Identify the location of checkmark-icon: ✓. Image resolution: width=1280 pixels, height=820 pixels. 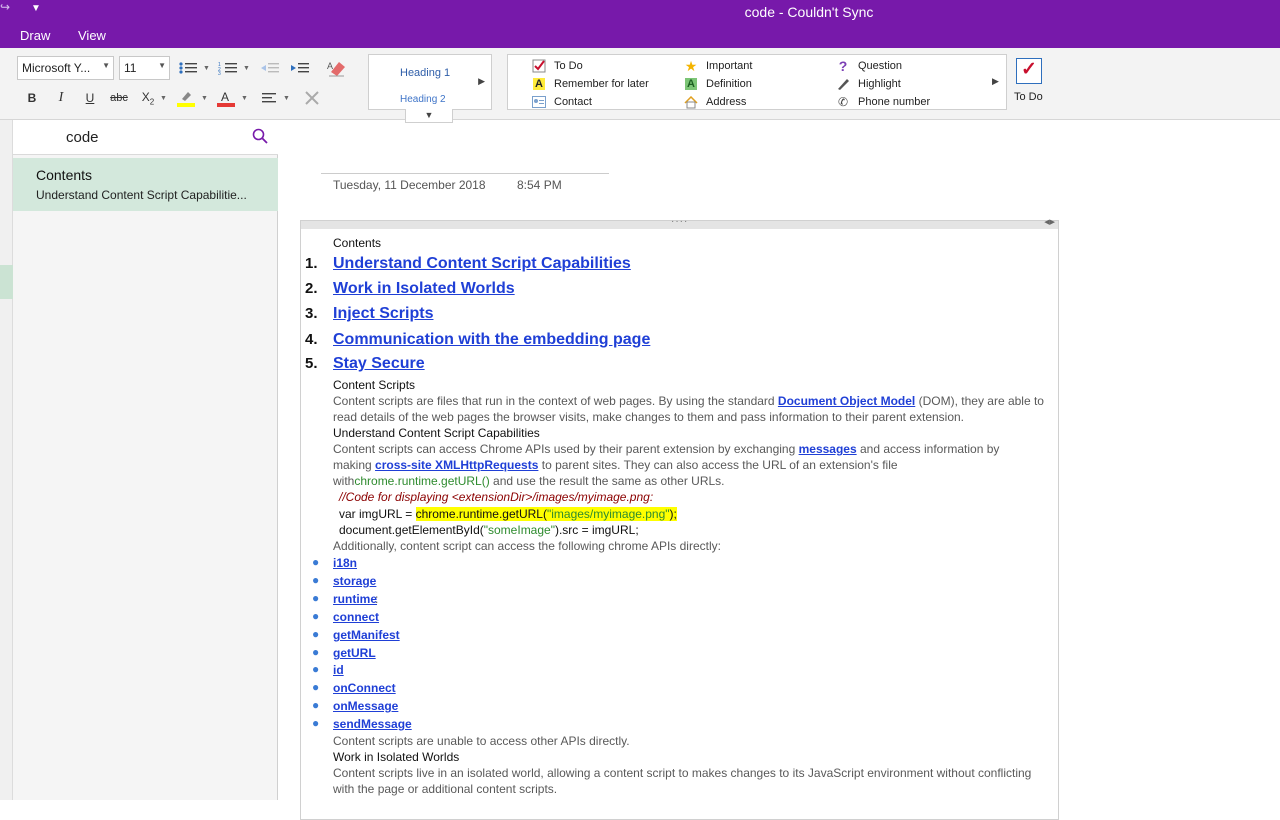
(1029, 69).